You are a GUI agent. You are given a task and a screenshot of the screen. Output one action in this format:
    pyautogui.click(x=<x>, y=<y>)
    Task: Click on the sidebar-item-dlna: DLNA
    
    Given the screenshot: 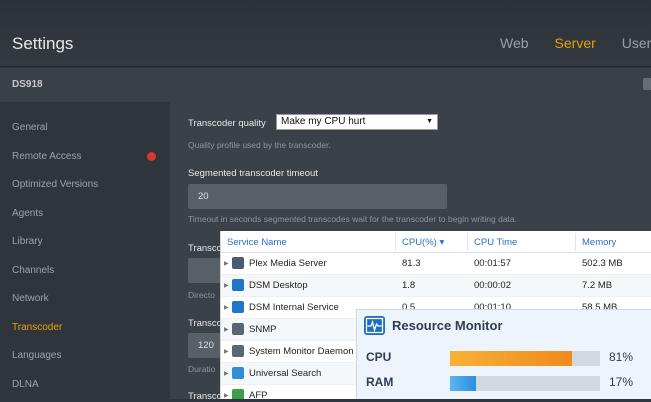 What is the action you would take?
    pyautogui.click(x=25, y=384)
    